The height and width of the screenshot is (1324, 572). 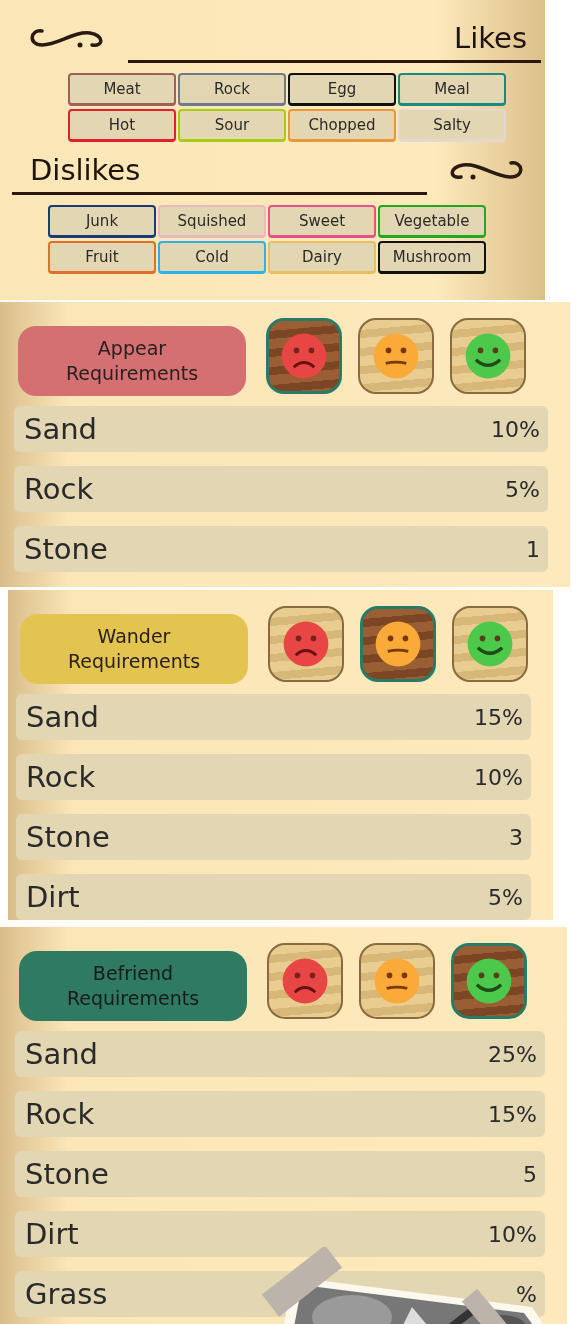 I want to click on dislike-tag: Sweet, so click(x=322, y=221).